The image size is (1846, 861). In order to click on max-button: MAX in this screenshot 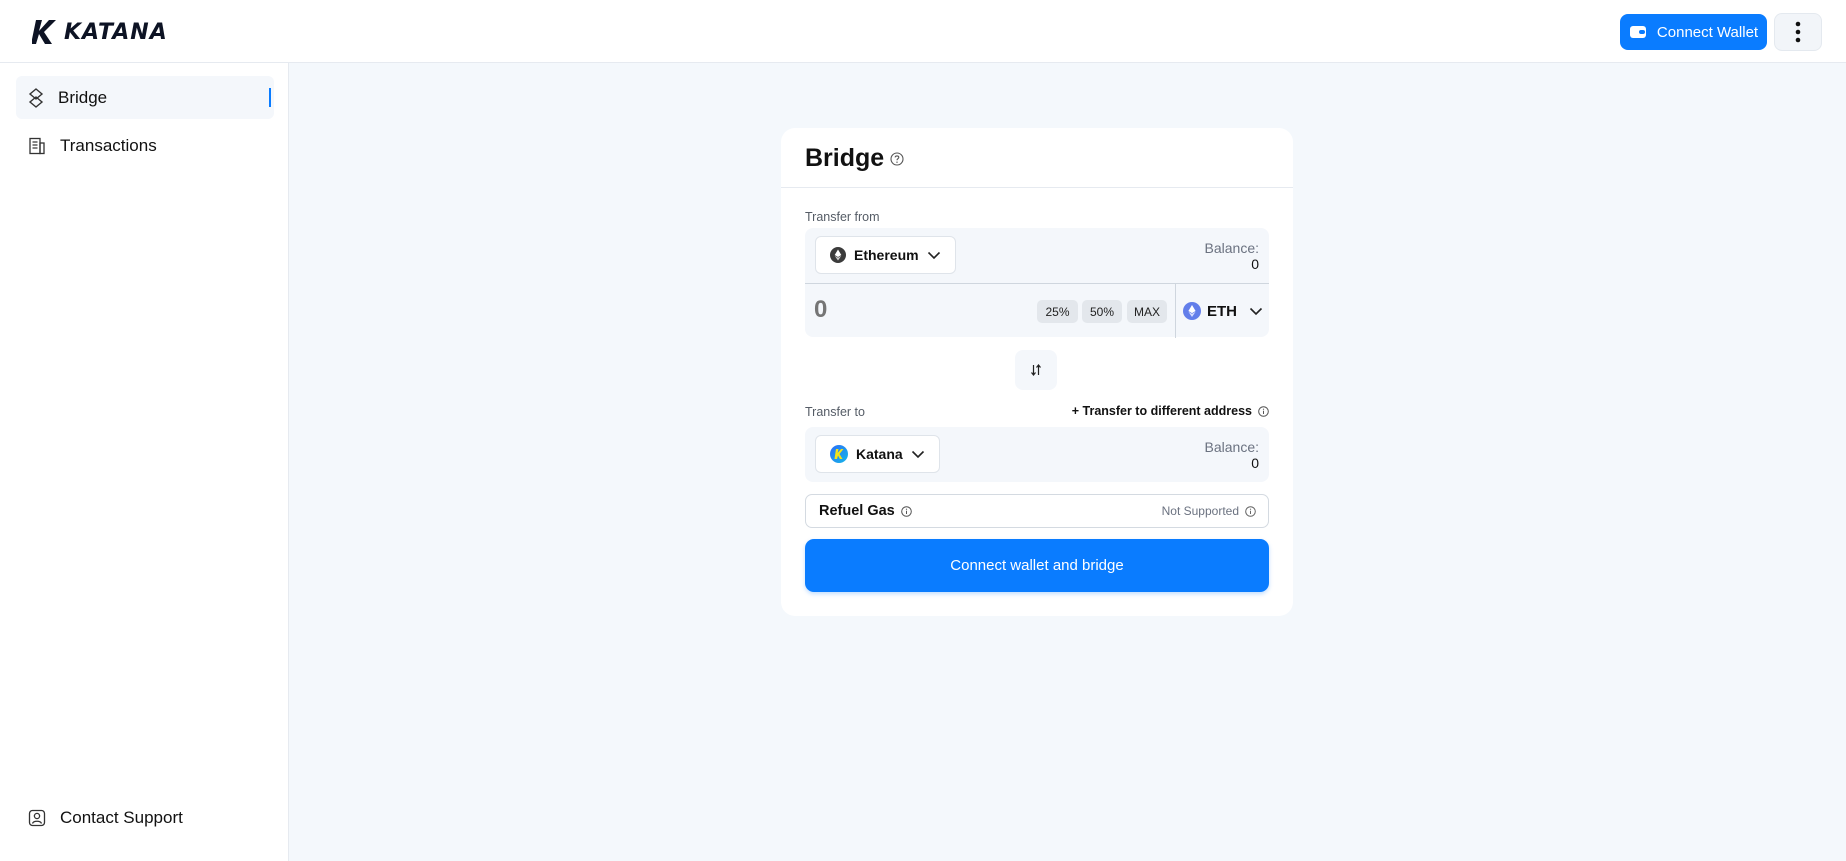, I will do `click(1147, 311)`.